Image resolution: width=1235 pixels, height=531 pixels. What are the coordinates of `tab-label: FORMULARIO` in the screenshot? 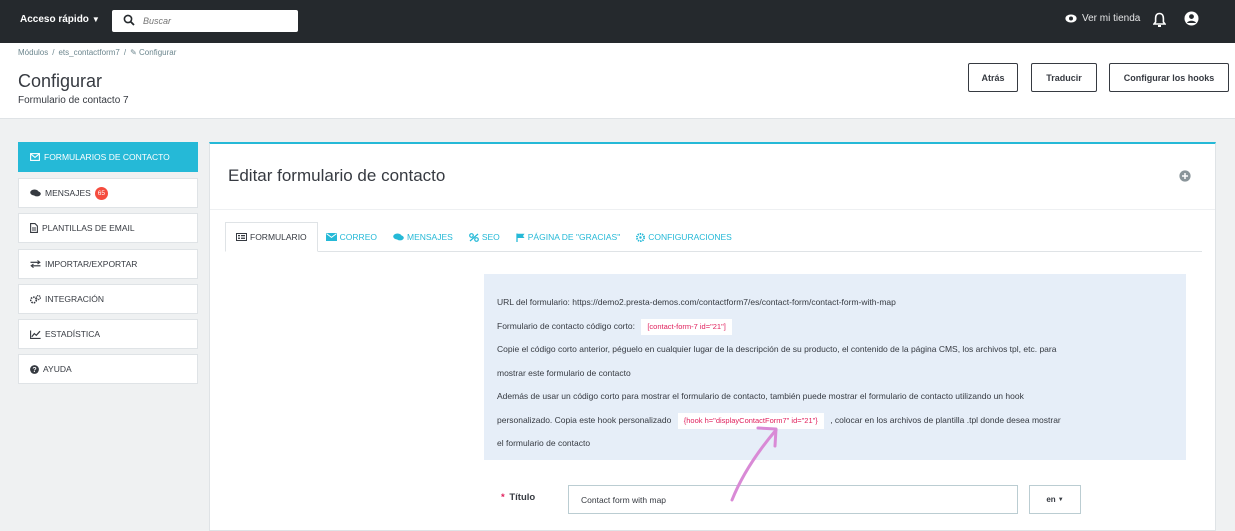 It's located at (278, 237).